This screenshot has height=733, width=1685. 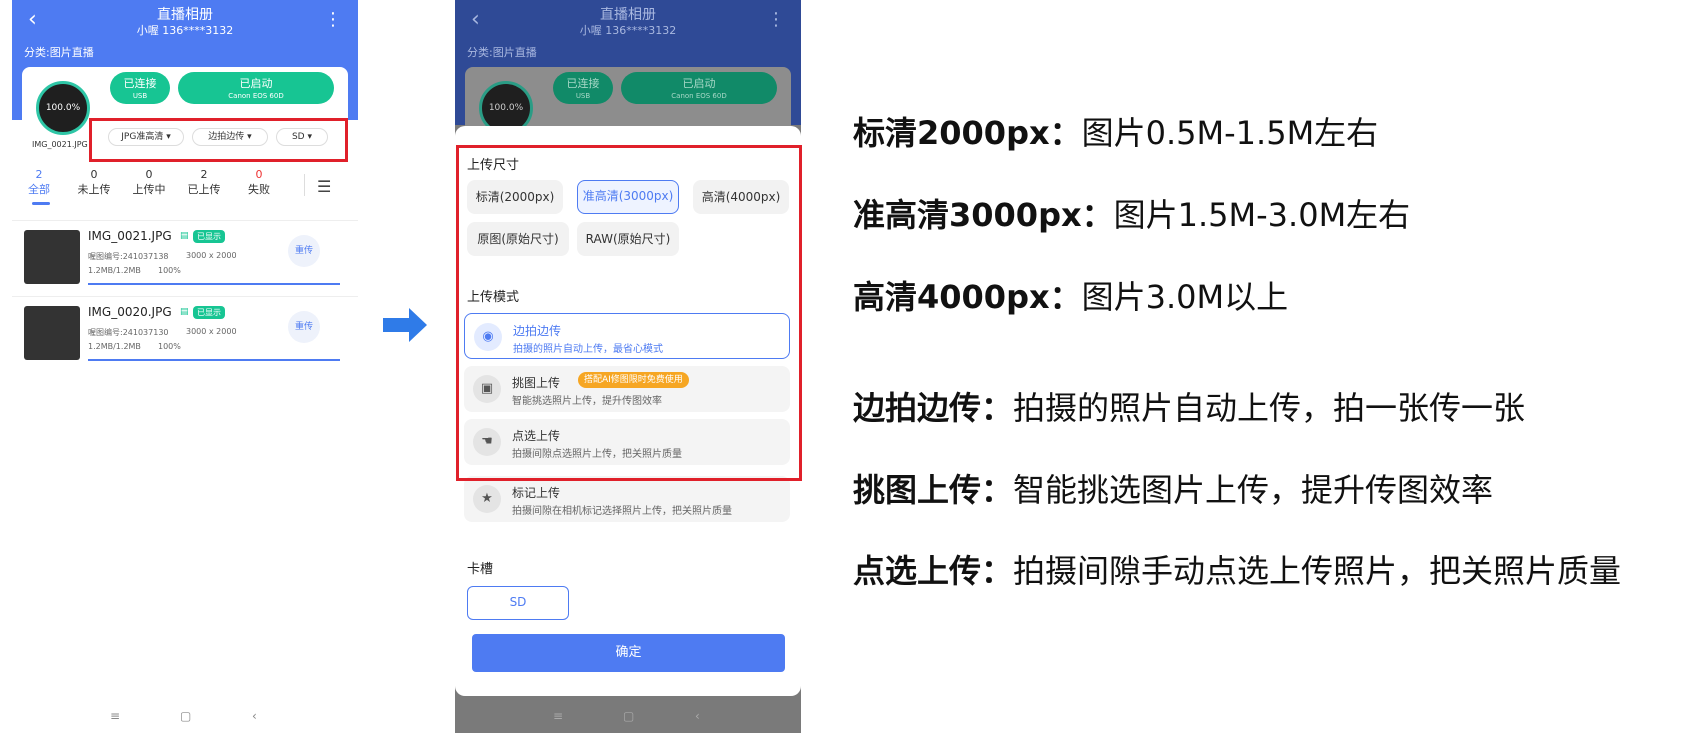 What do you see at coordinates (1317, 571) in the screenshot?
I see `note-text: 拍摄间隙手动点选上传照片，把关照片质量` at bounding box center [1317, 571].